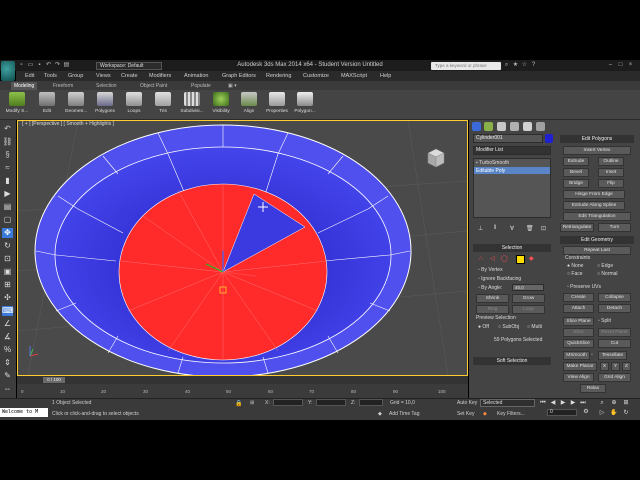 The image size is (640, 480). I want to click on create-button: Create, so click(578, 297).